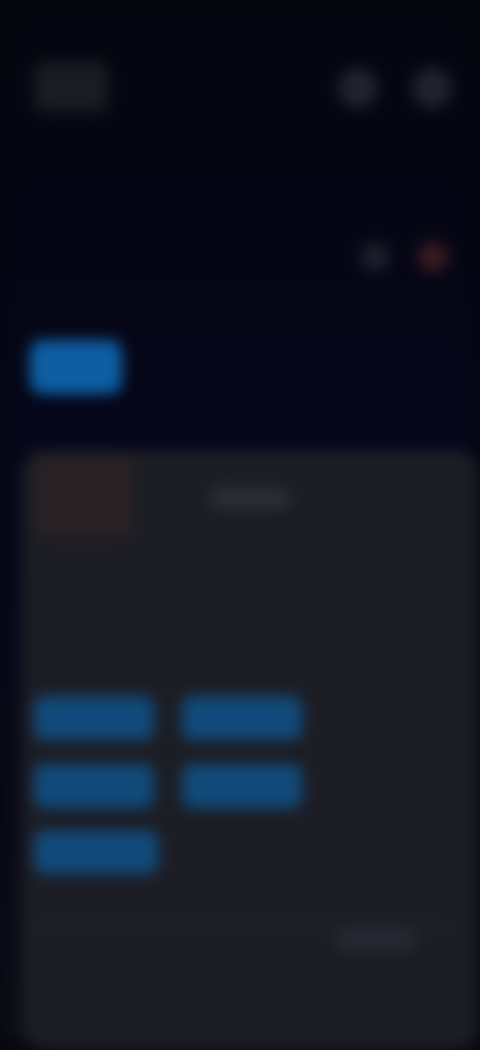 The height and width of the screenshot is (1050, 480). Describe the element at coordinates (376, 940) in the screenshot. I see `footer-pill` at that location.